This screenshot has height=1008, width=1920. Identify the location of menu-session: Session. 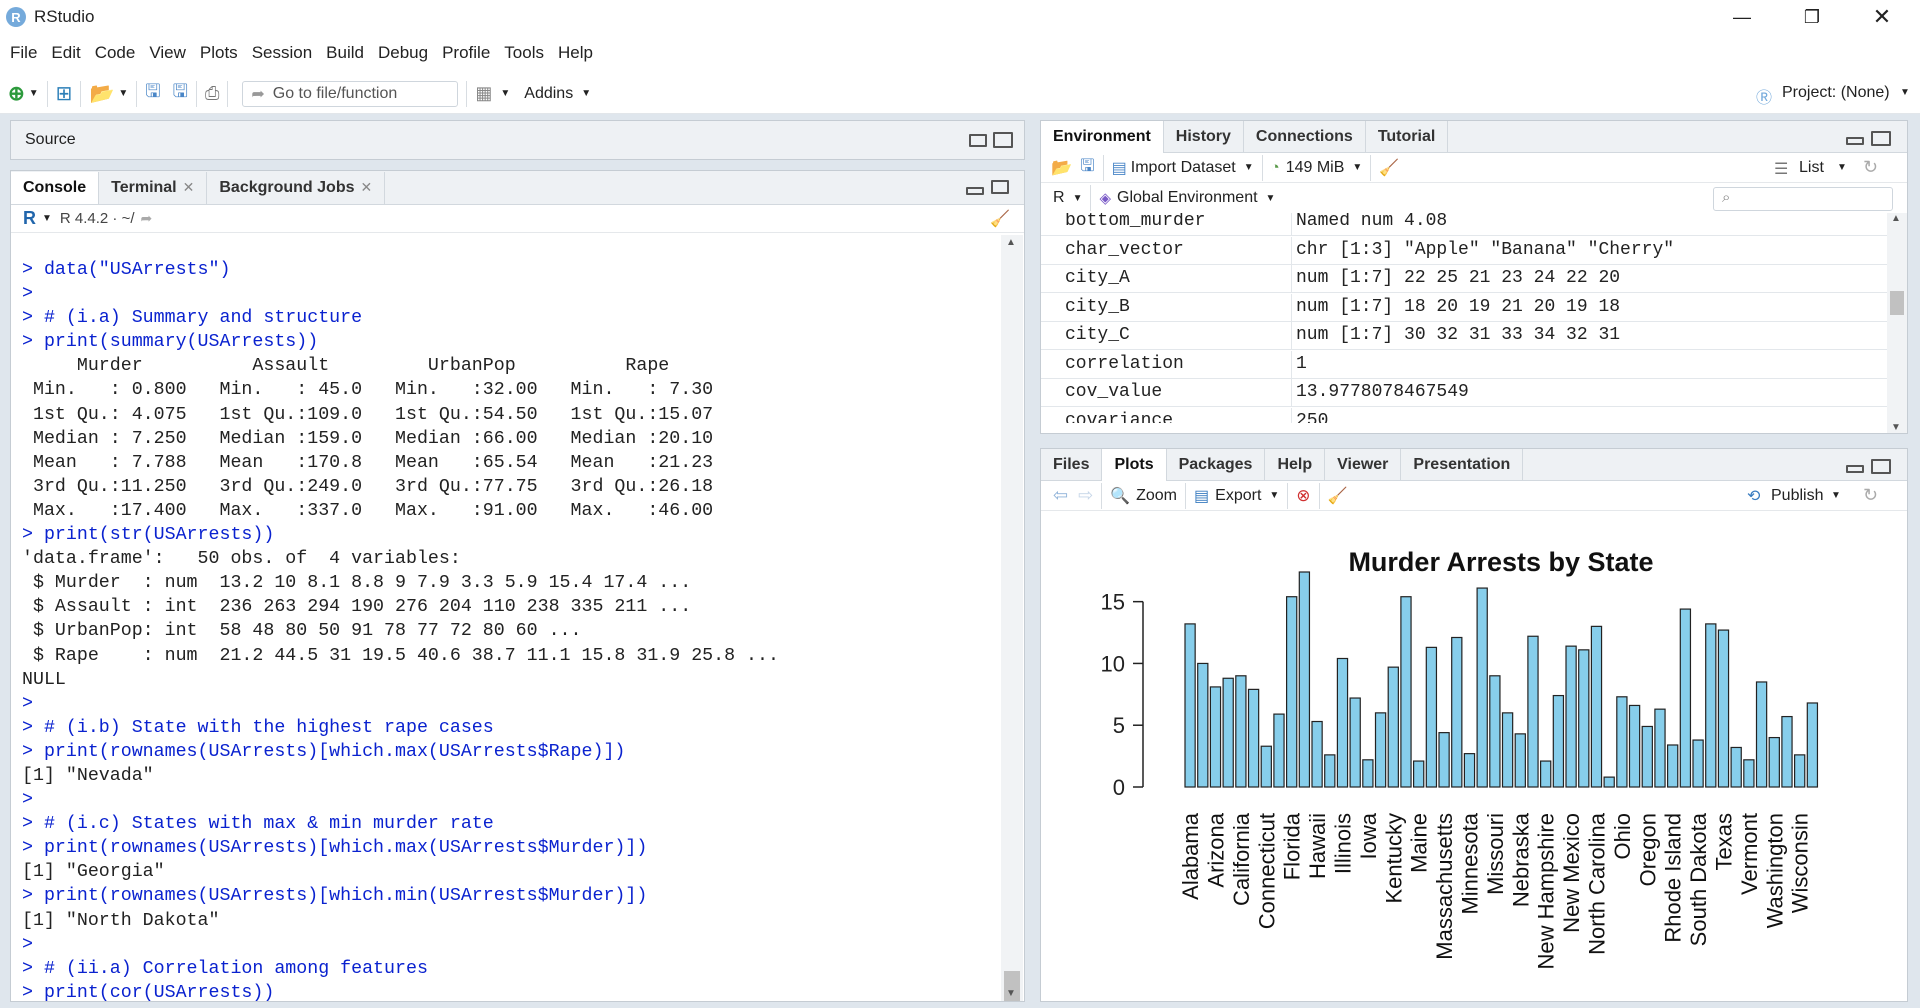
(282, 53).